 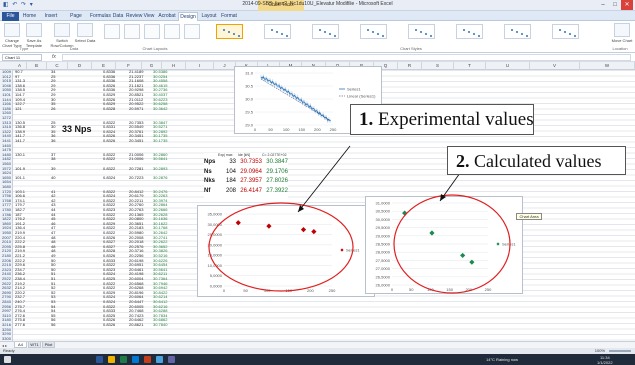 I want to click on experimental-highlight-circle, so click(x=281, y=247).